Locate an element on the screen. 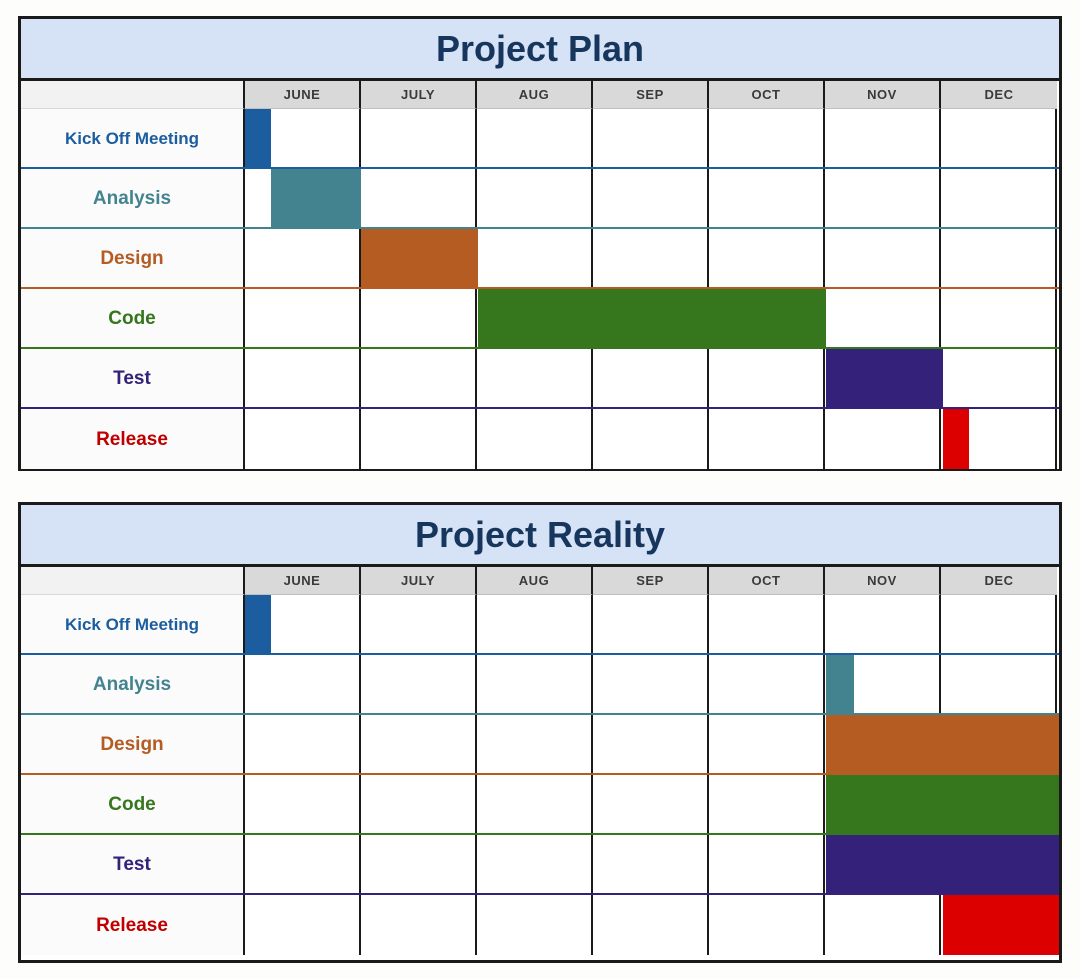 The height and width of the screenshot is (979, 1080). task-label-cell-analysis-plan: Analysis is located at coordinates (133, 198).